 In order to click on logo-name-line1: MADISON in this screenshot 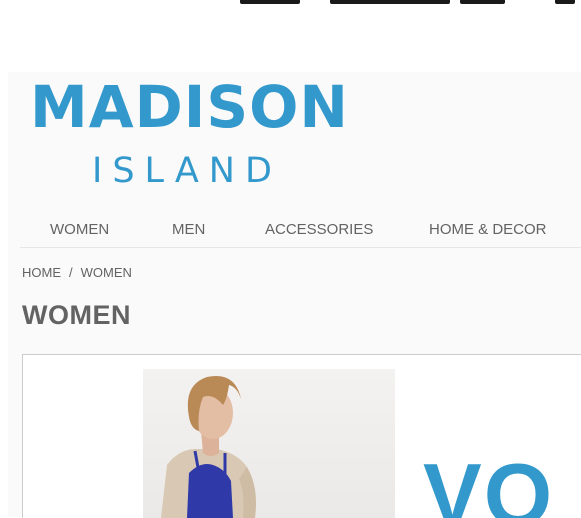, I will do `click(189, 107)`.